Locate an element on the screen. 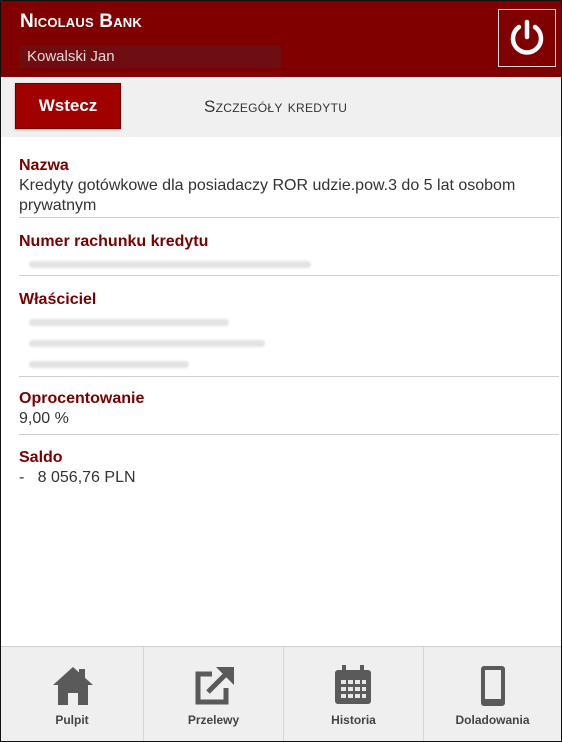 This screenshot has height=742, width=562. logout-button is located at coordinates (527, 38).